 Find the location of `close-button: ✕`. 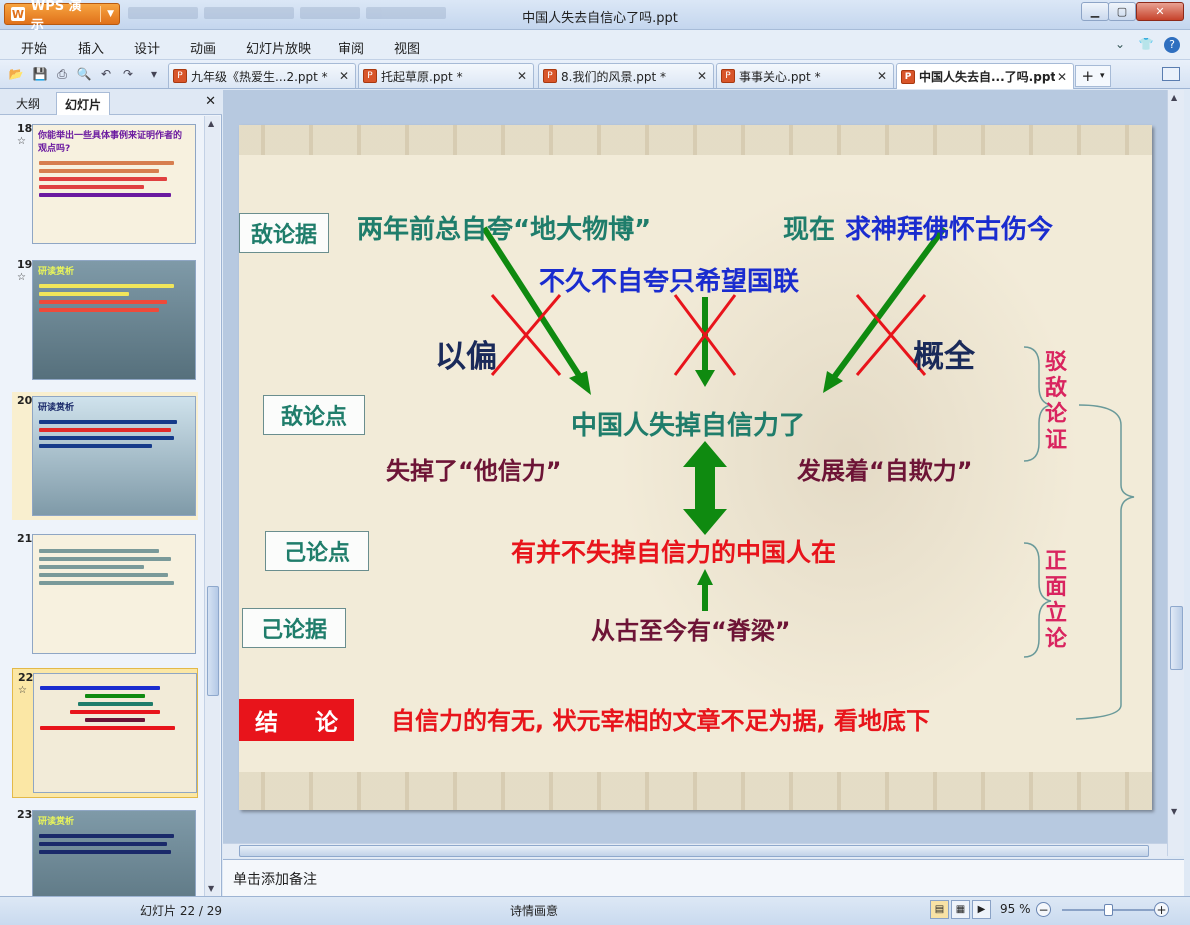

close-button: ✕ is located at coordinates (1160, 11).